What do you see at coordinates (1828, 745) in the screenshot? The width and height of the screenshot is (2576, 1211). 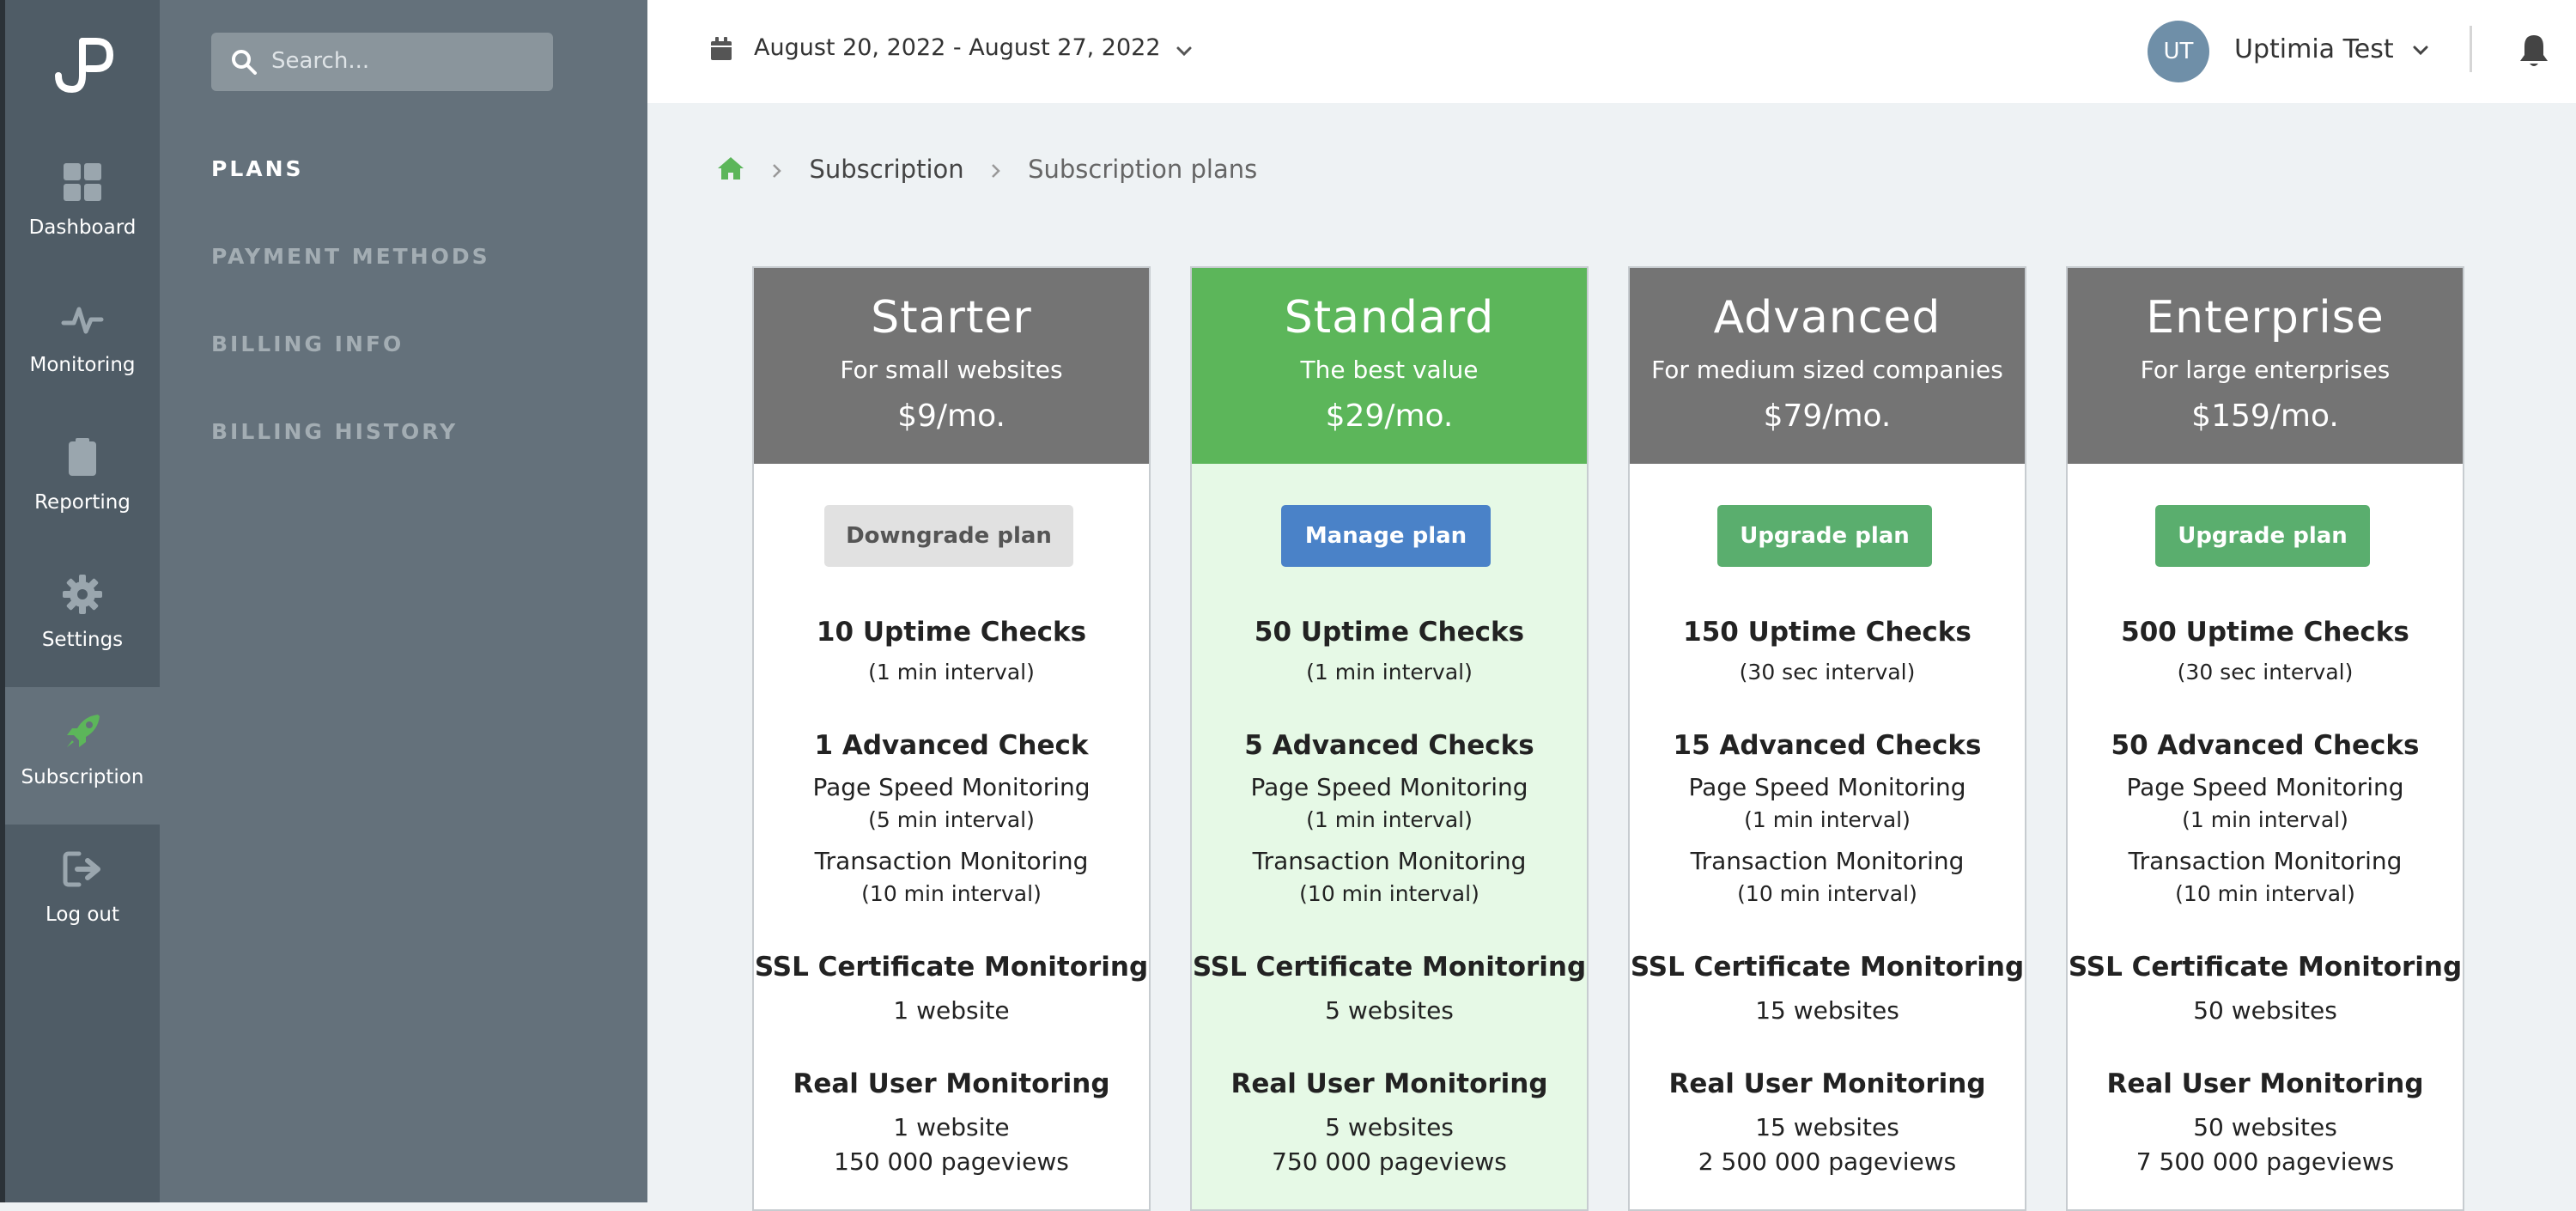 I see `advanced-checks: 15 Advanced Checks` at bounding box center [1828, 745].